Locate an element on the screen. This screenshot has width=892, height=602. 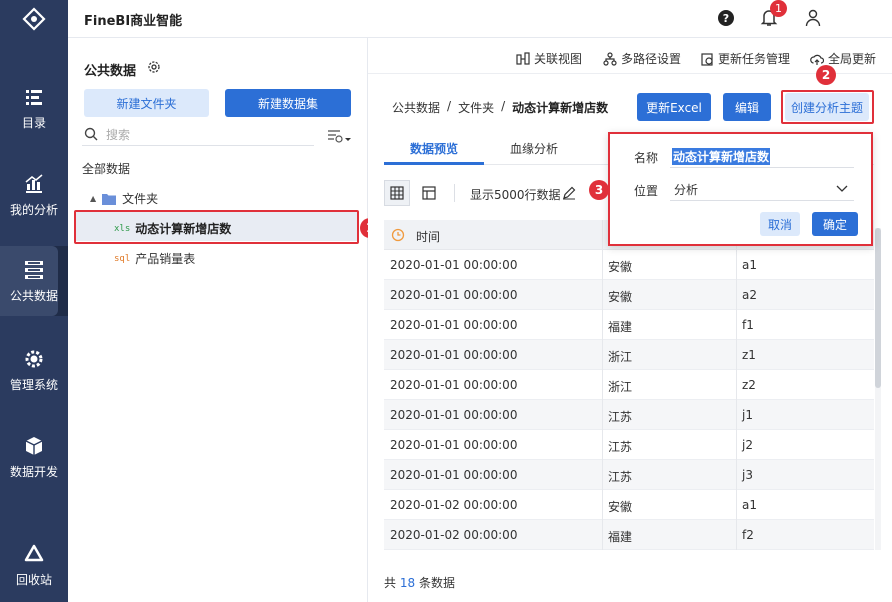
column-divider is located at coordinates (602, 385).